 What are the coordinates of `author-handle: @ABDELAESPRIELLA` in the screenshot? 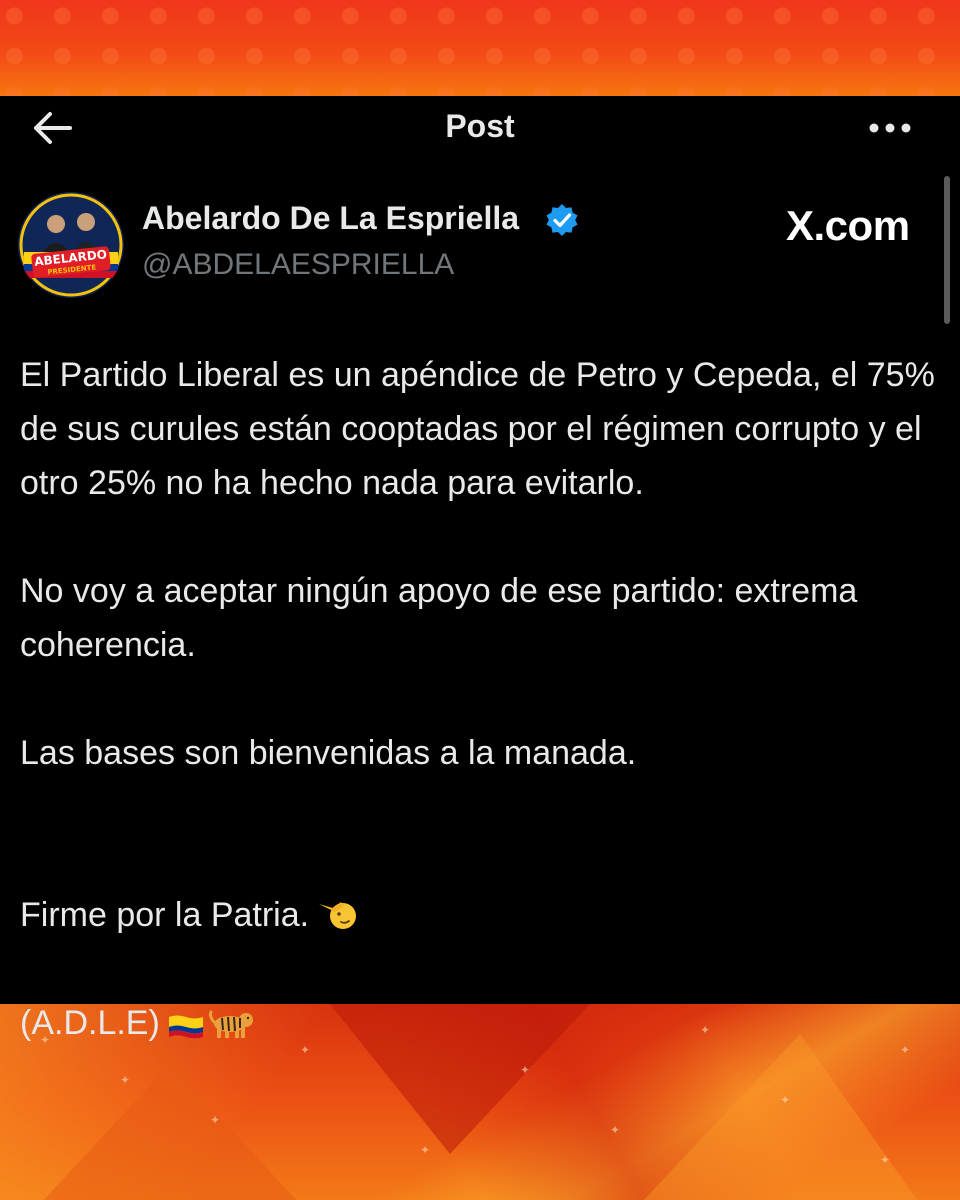 It's located at (298, 265).